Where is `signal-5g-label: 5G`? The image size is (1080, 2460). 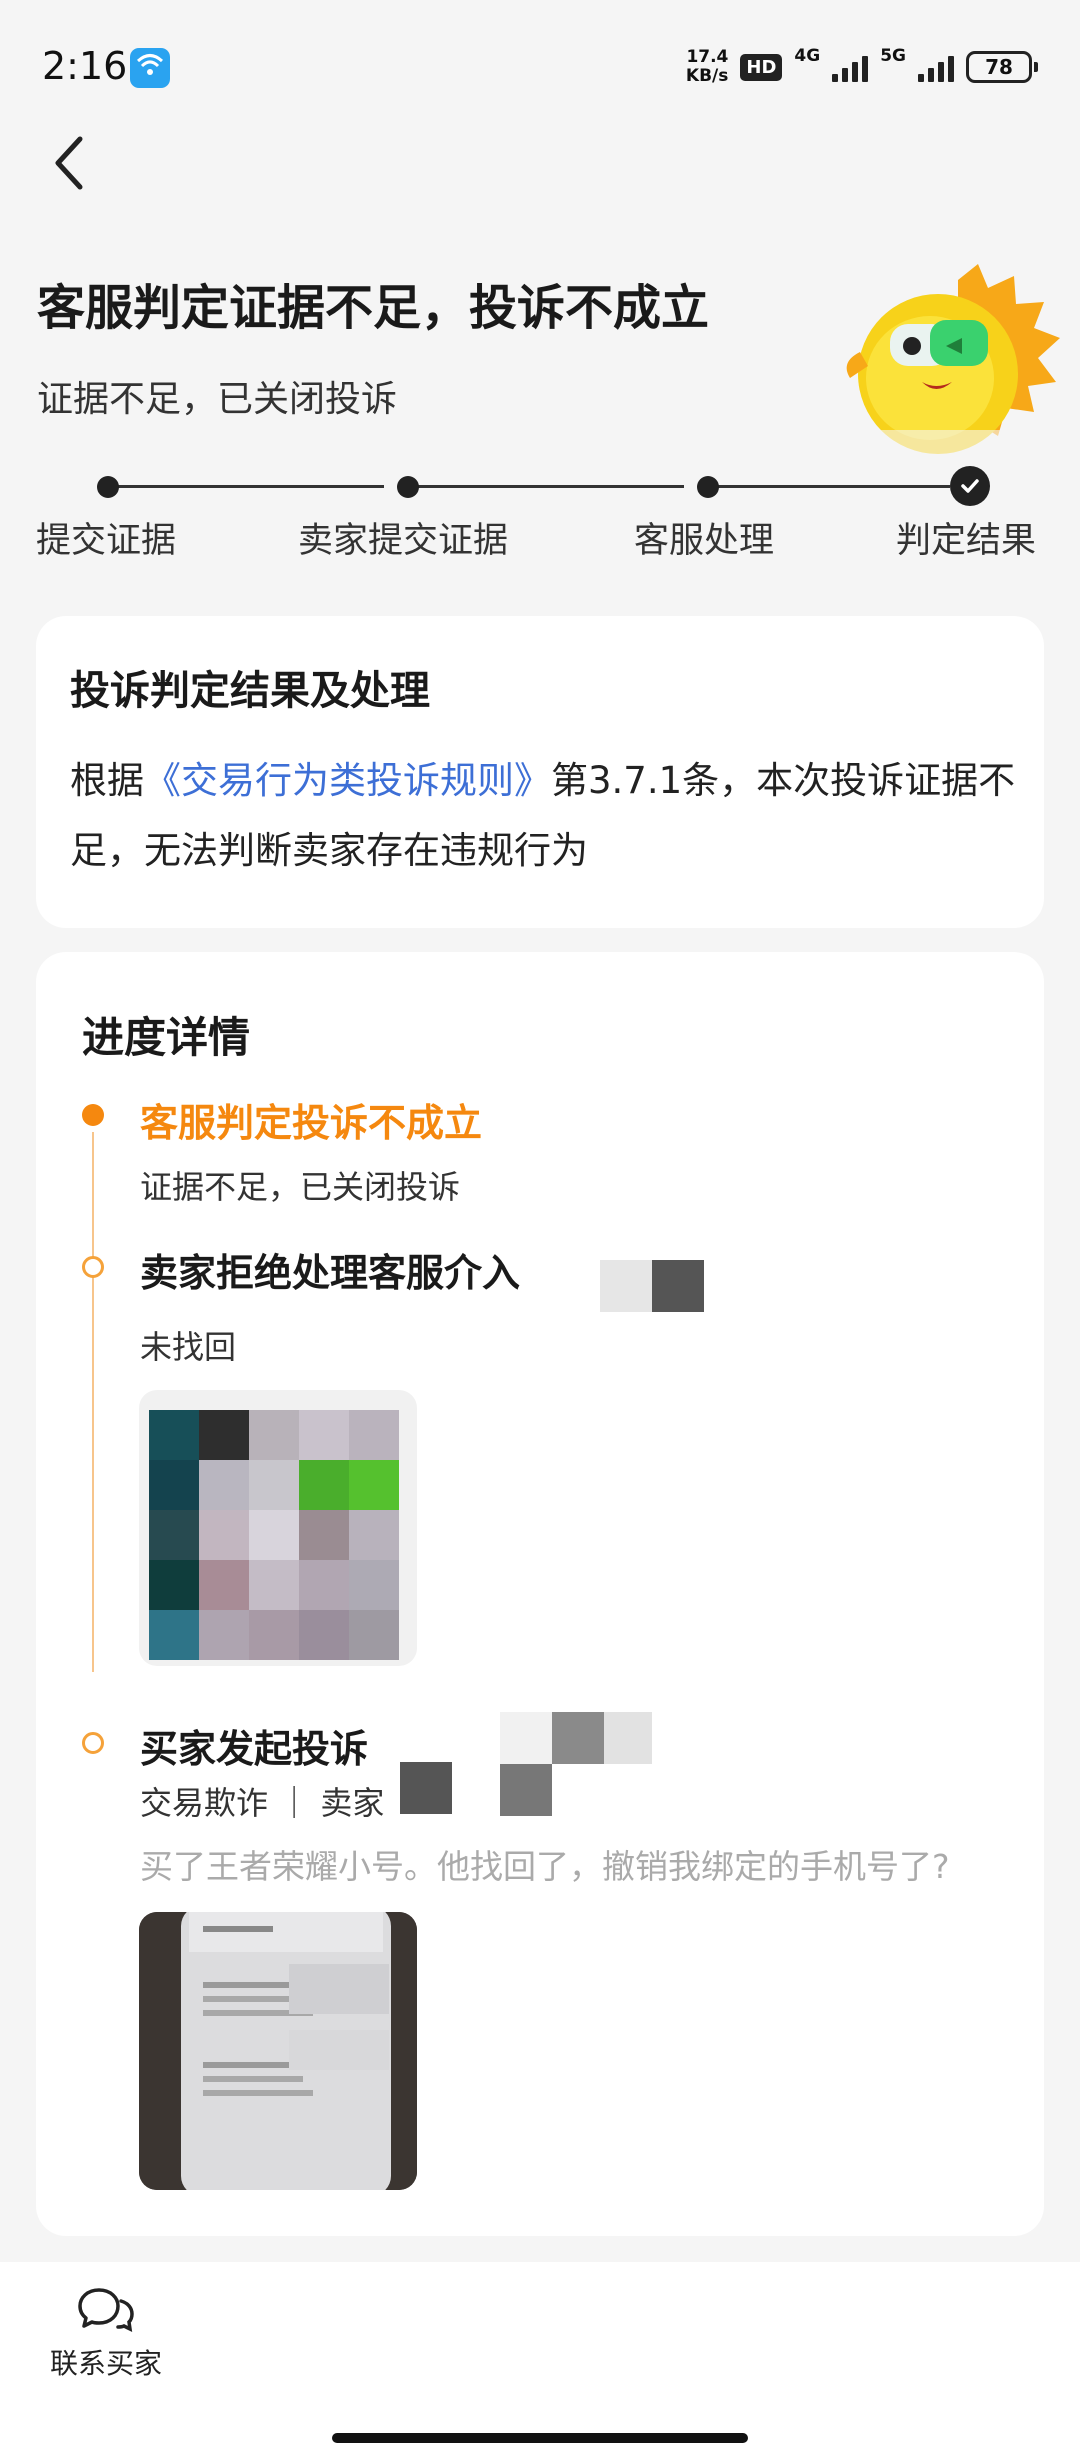
signal-5g-label: 5G is located at coordinates (893, 56).